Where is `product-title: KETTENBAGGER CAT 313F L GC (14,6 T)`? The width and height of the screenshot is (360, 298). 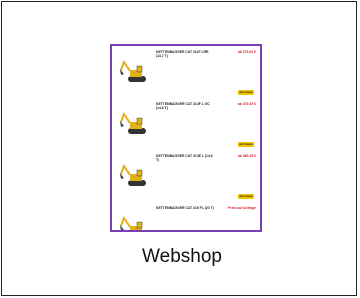 product-title: KETTENBAGGER CAT 313F L GC (14,6 T) is located at coordinates (185, 106).